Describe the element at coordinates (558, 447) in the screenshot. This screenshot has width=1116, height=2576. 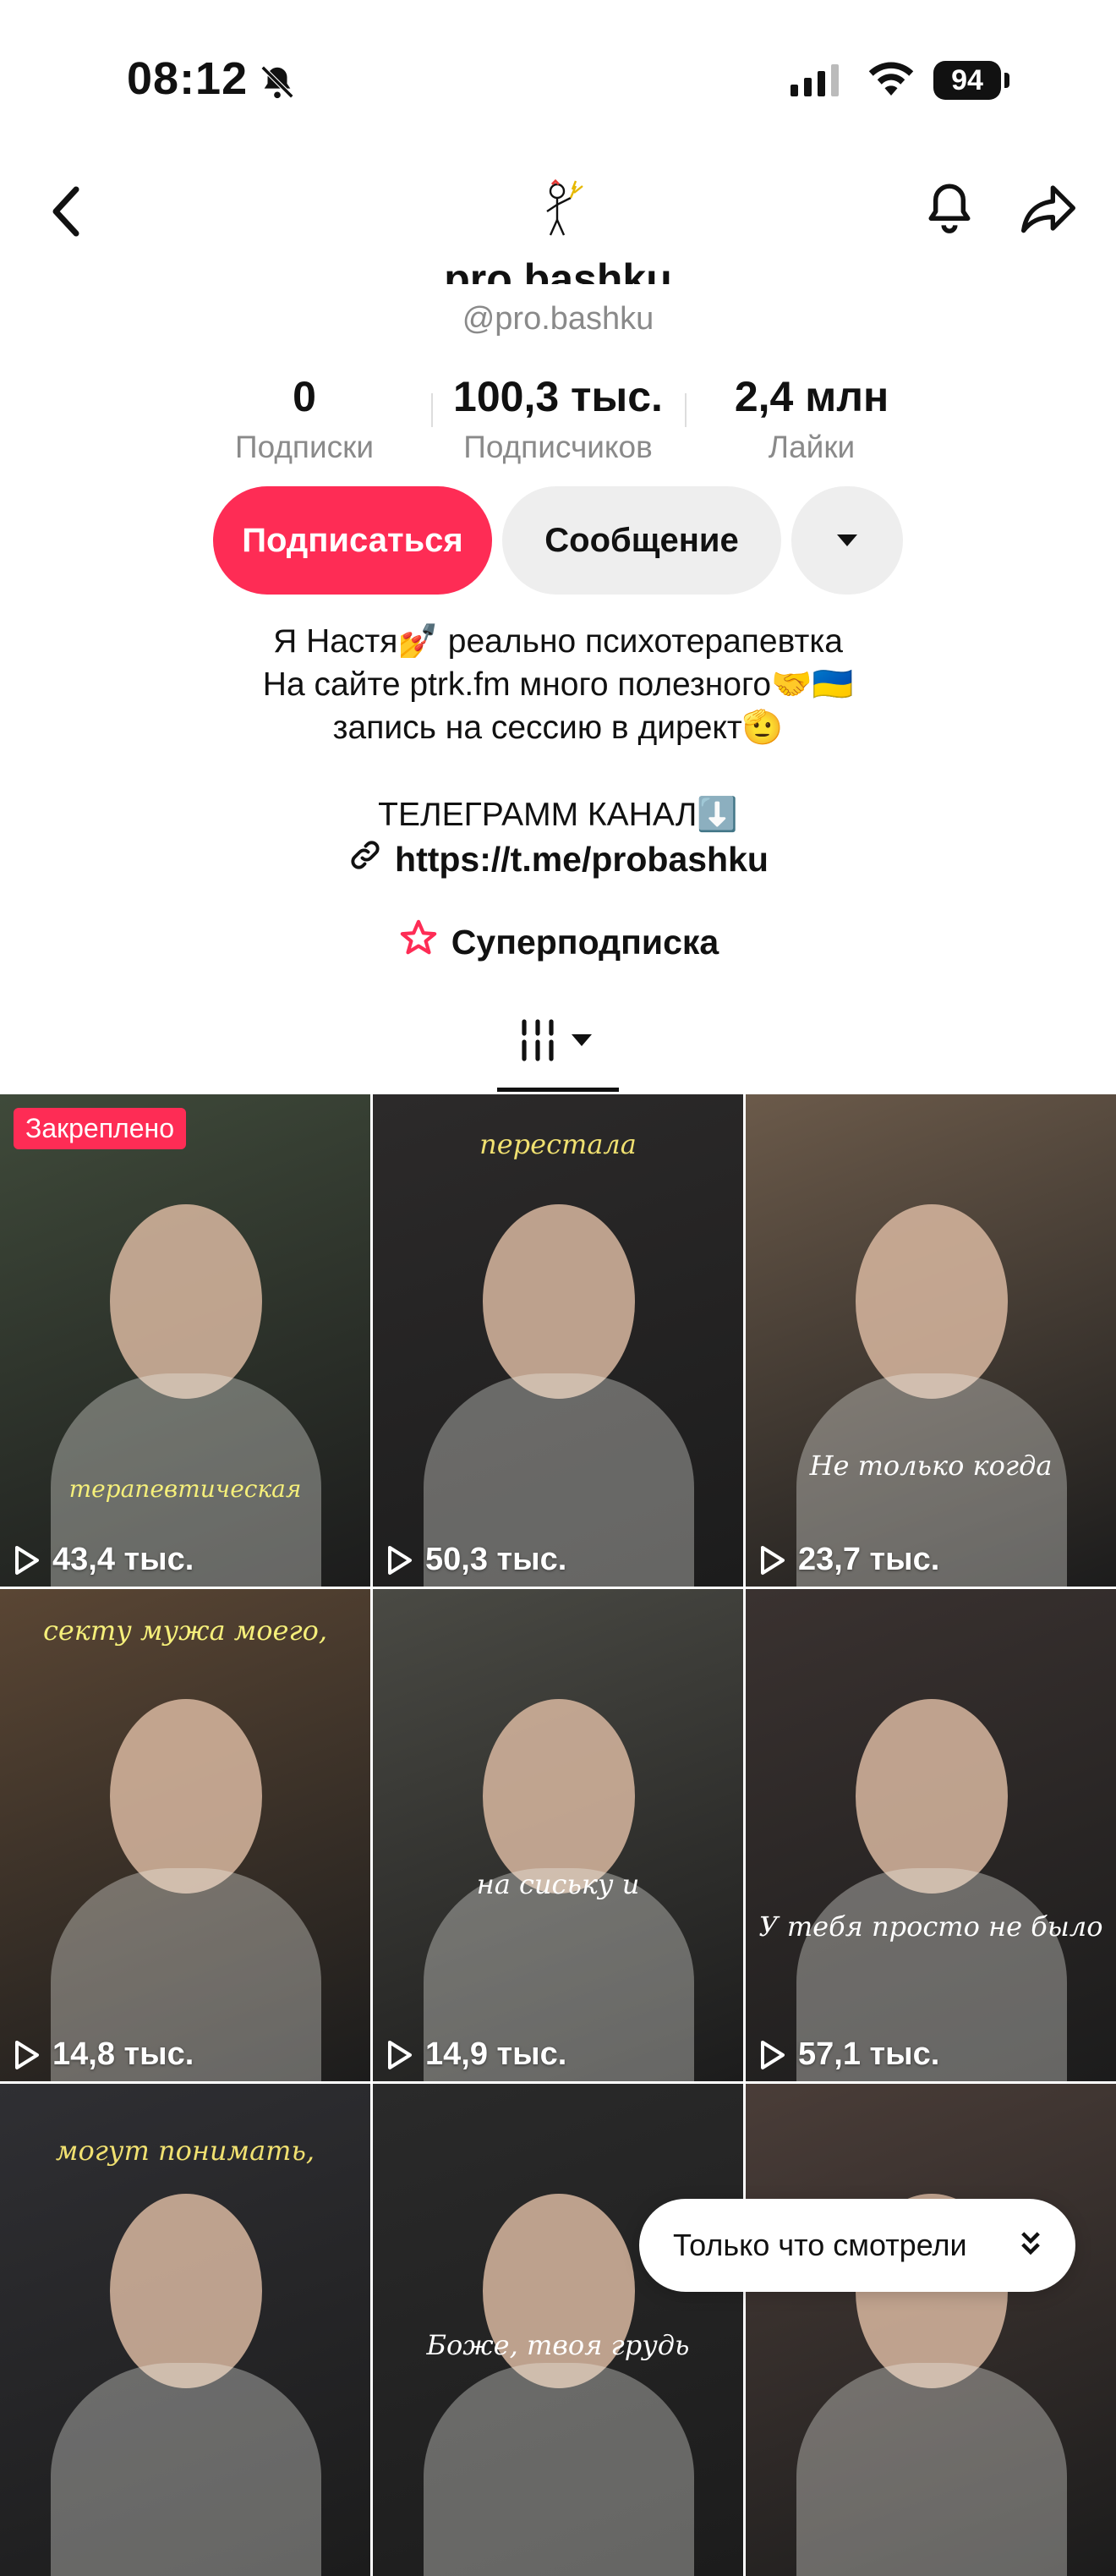
I see `stat-followers-label: Подписчиков` at that location.